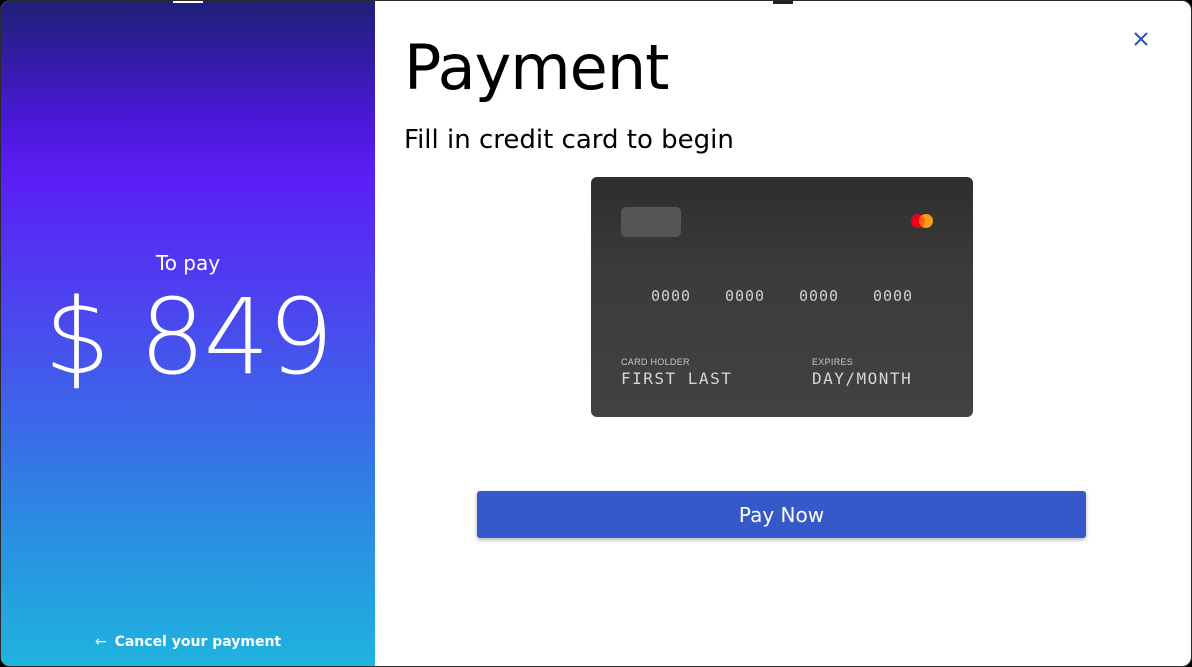  I want to click on close-button, so click(1141, 39).